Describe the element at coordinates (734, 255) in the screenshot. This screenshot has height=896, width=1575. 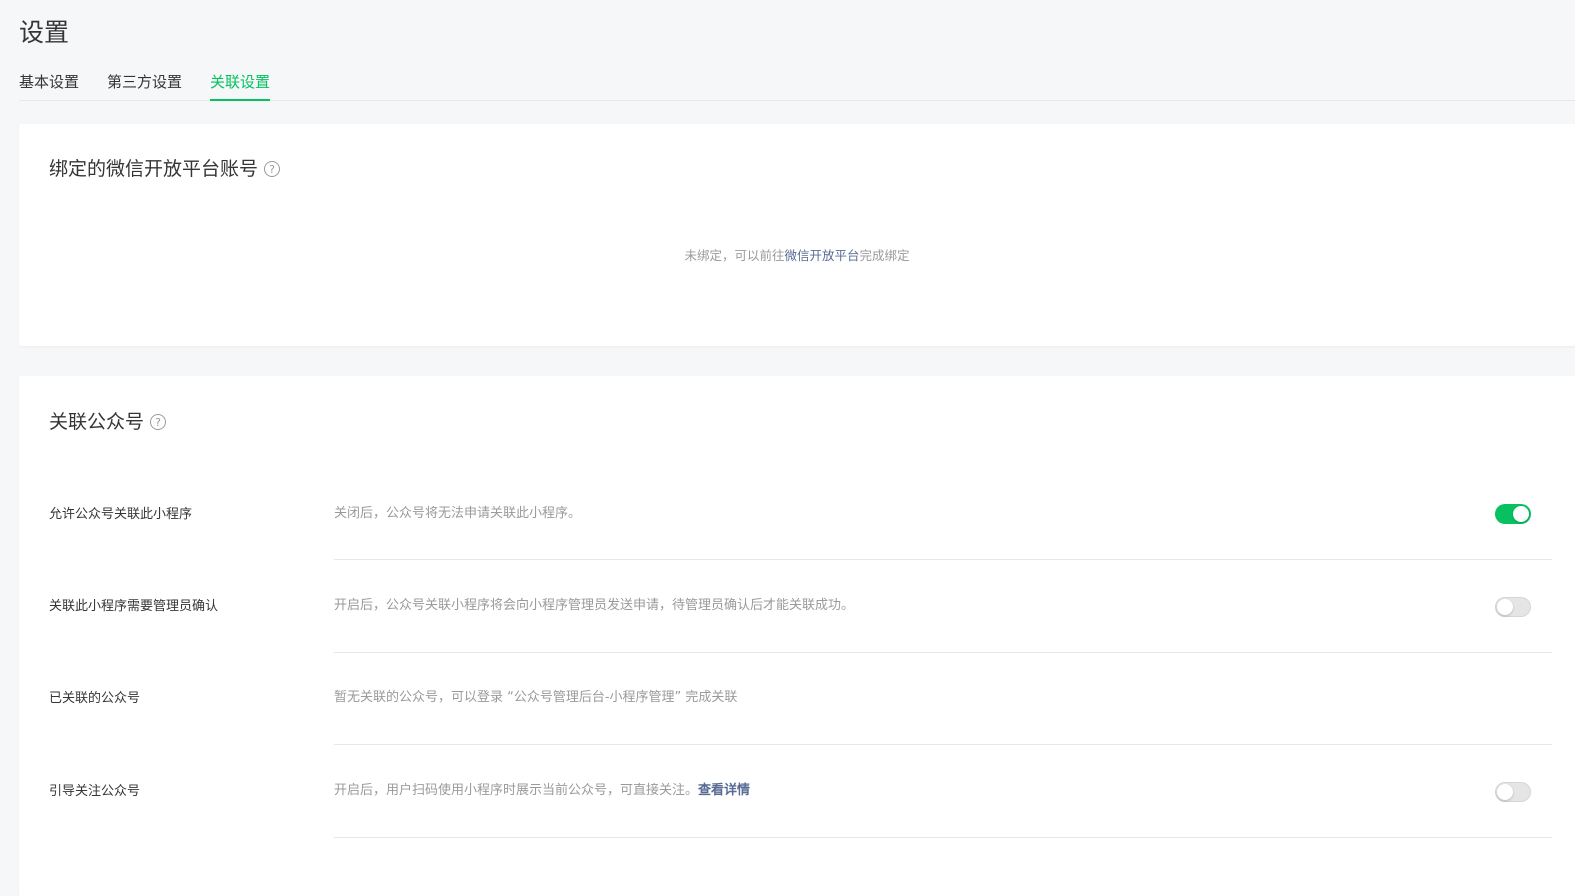
I see `bind-empty-prefix: 未绑定，可以前往` at that location.